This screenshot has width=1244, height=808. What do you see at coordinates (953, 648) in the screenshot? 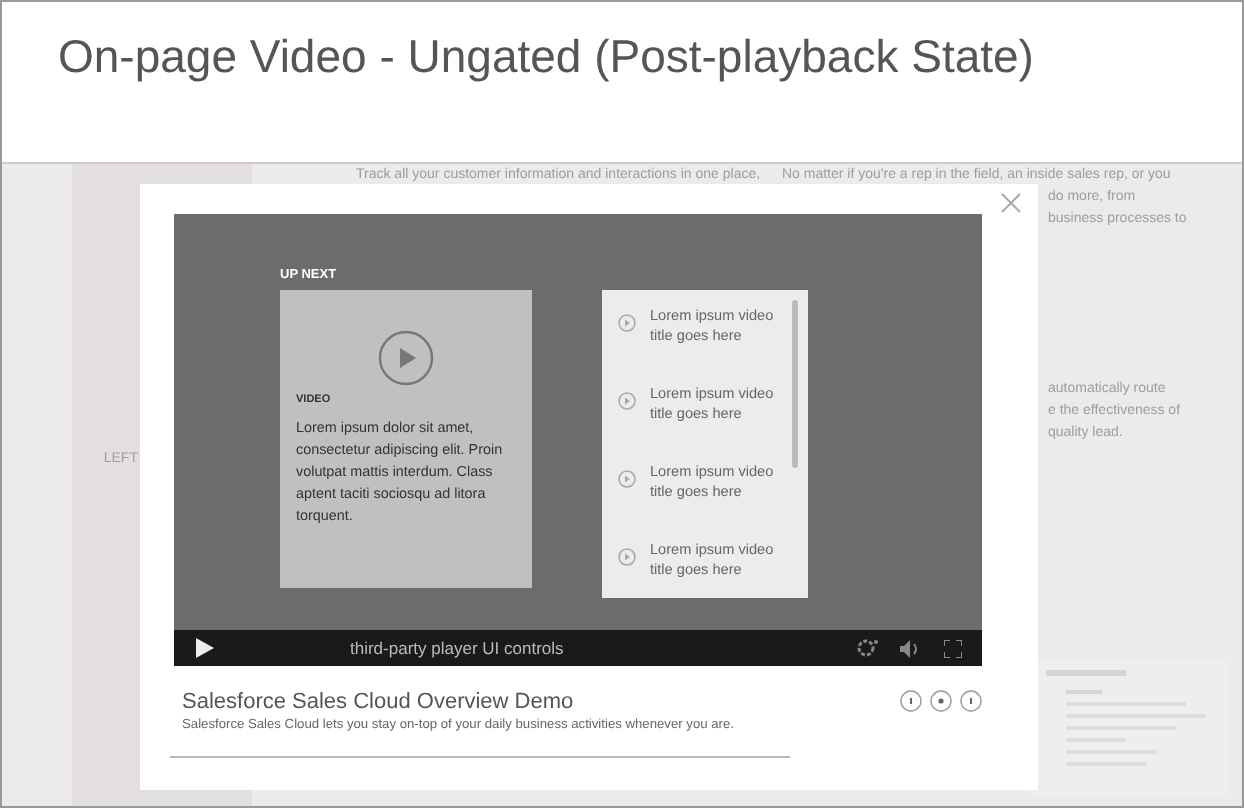
I see `fullscreen-icon` at bounding box center [953, 648].